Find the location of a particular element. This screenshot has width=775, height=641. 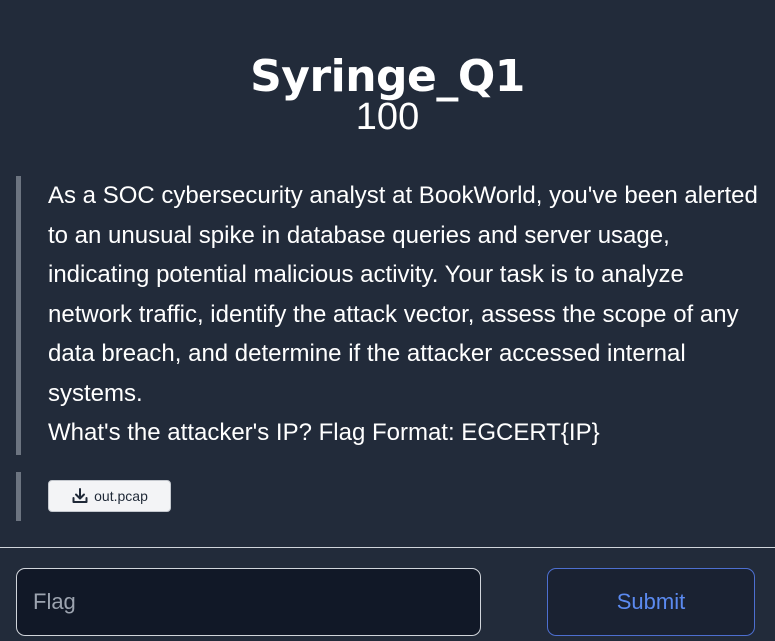

file-name: out.pcap is located at coordinates (121, 496).